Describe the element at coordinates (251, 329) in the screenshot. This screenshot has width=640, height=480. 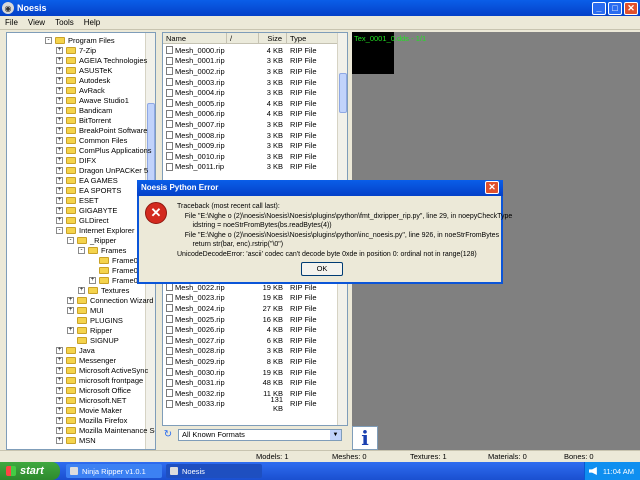
I see `file-row: Mesh_0026.rip 4 KB RIP File` at that location.